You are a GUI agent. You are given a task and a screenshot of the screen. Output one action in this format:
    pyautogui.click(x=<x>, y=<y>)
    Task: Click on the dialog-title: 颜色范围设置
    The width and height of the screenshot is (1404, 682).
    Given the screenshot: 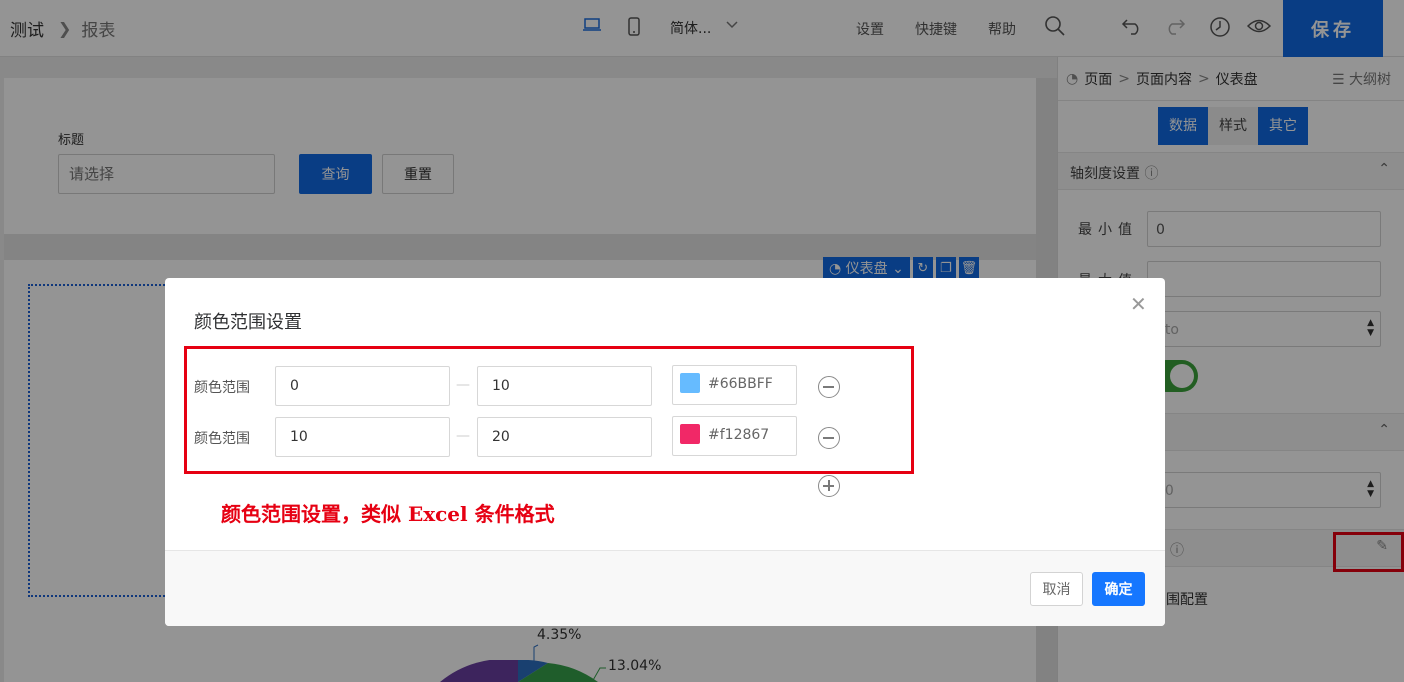 What is the action you would take?
    pyautogui.click(x=248, y=322)
    